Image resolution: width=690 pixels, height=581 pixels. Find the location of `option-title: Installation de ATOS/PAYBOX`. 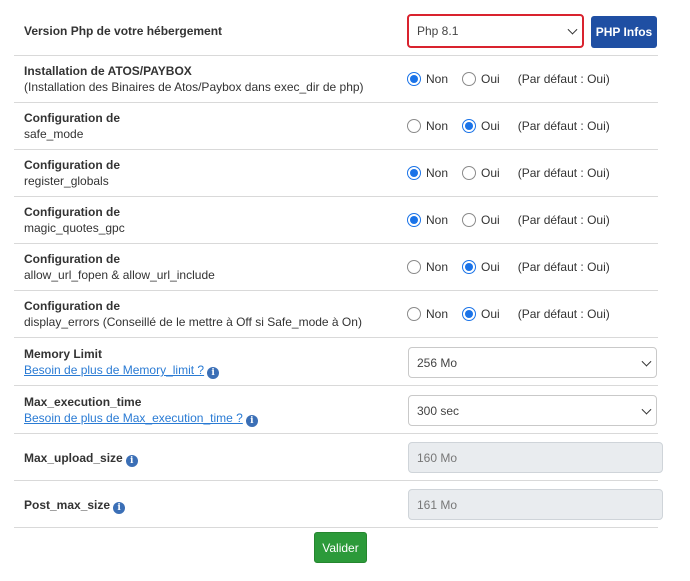

option-title: Installation de ATOS/PAYBOX is located at coordinates (108, 71).